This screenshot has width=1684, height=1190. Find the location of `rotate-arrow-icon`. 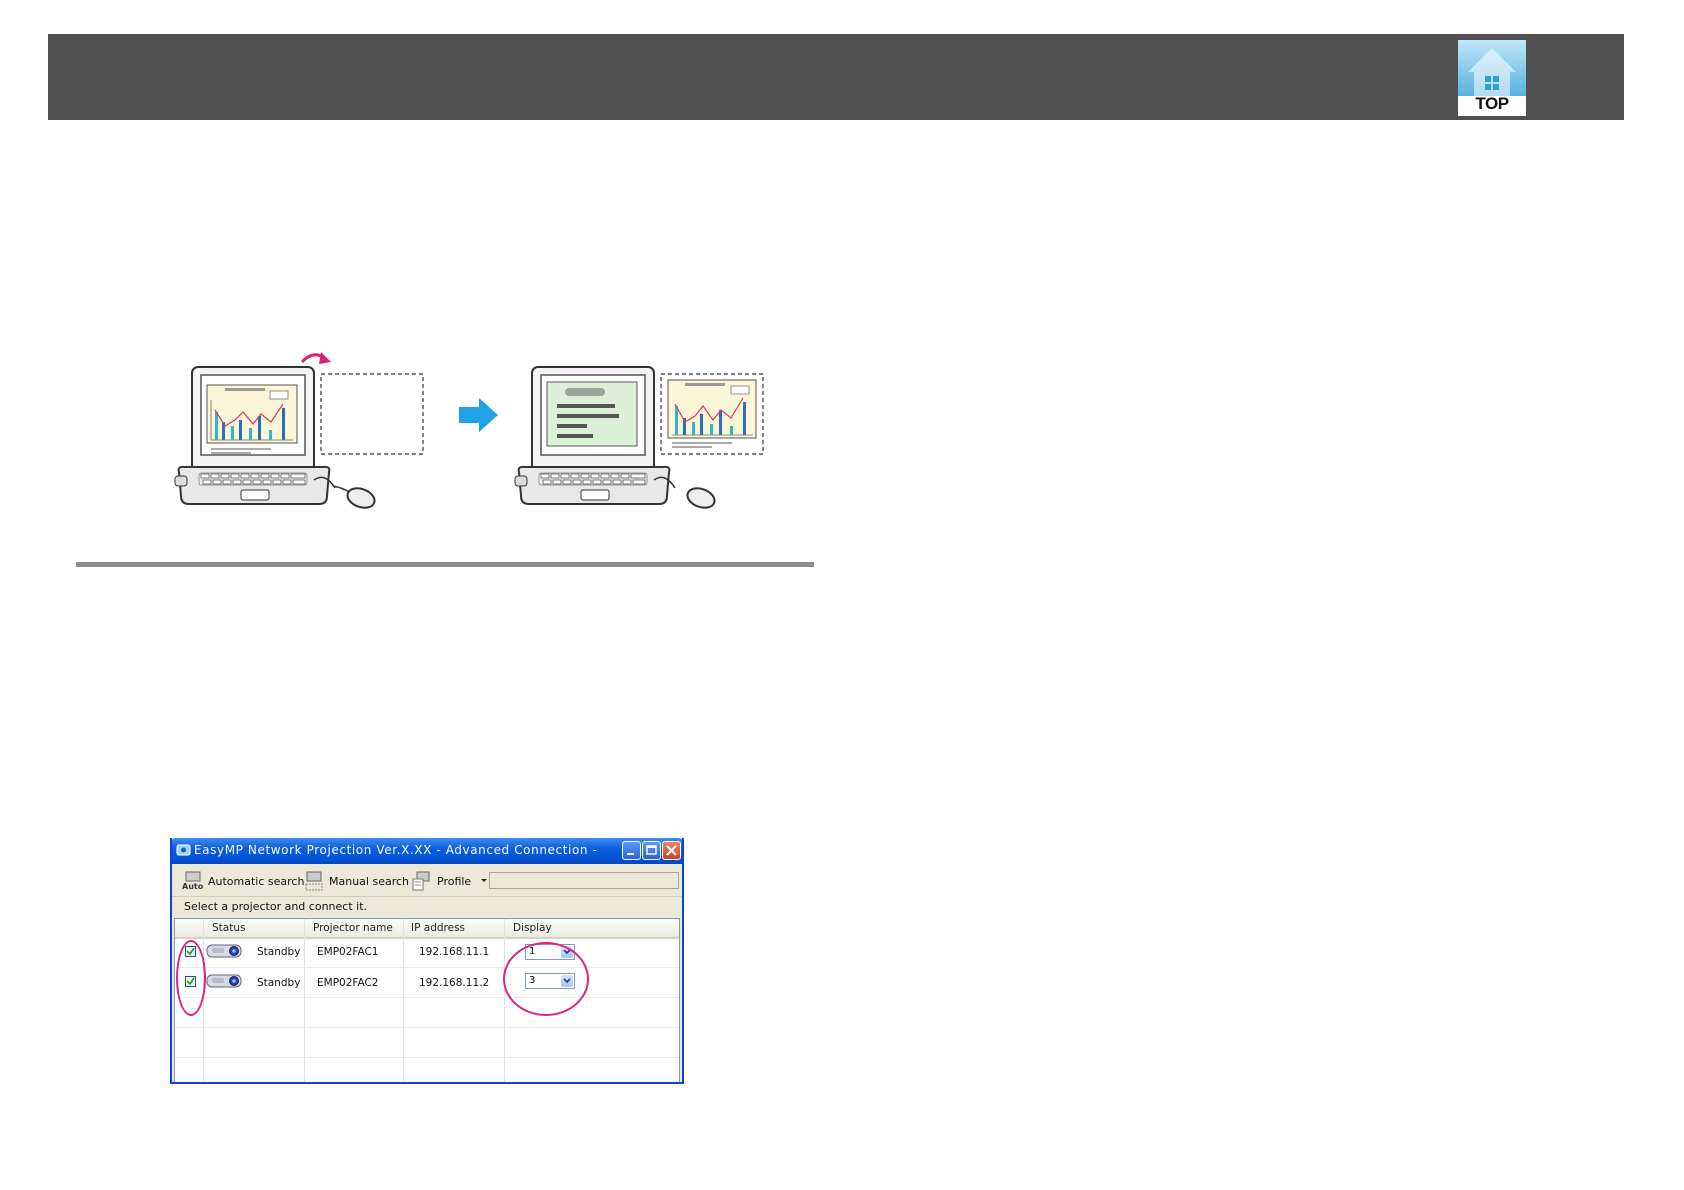

rotate-arrow-icon is located at coordinates (315, 358).